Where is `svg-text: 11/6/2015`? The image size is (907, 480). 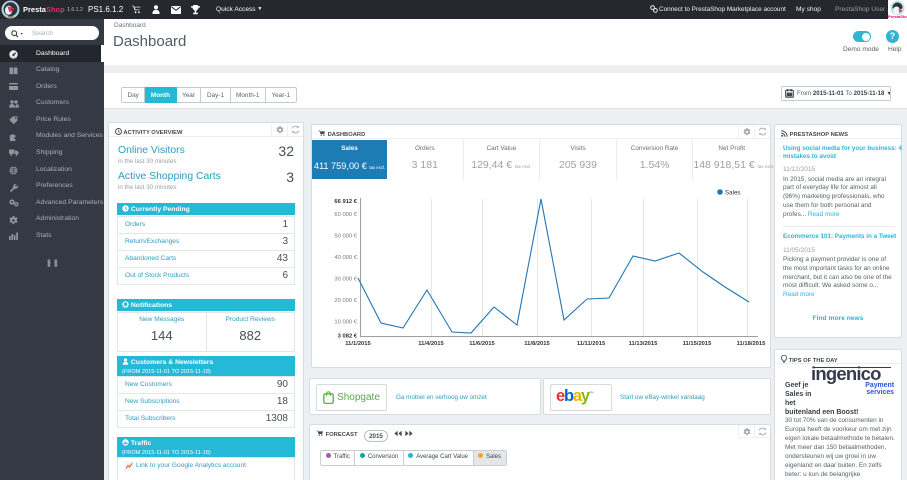
svg-text: 11/6/2015 is located at coordinates (482, 344).